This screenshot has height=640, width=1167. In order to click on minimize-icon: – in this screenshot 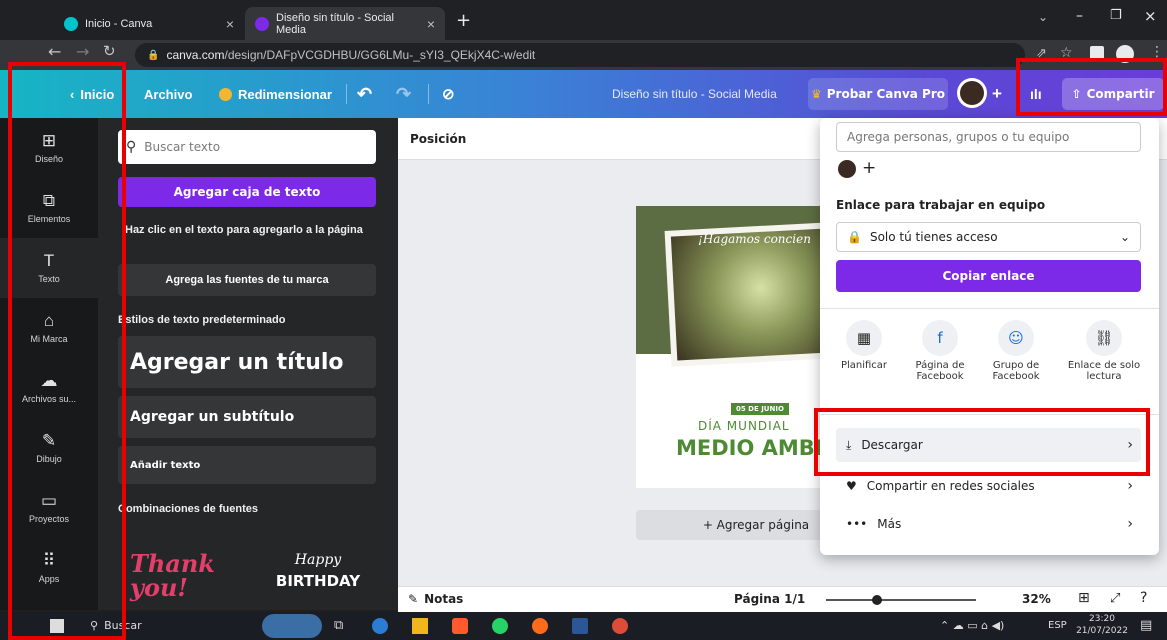, I will do `click(1079, 16)`.